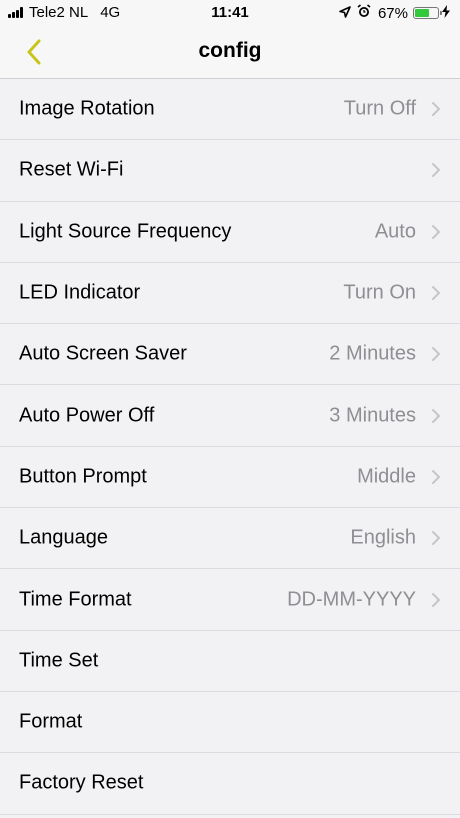 Image resolution: width=460 pixels, height=818 pixels. Describe the element at coordinates (125, 231) in the screenshot. I see `settings-row-label: Light Source Frequency` at that location.